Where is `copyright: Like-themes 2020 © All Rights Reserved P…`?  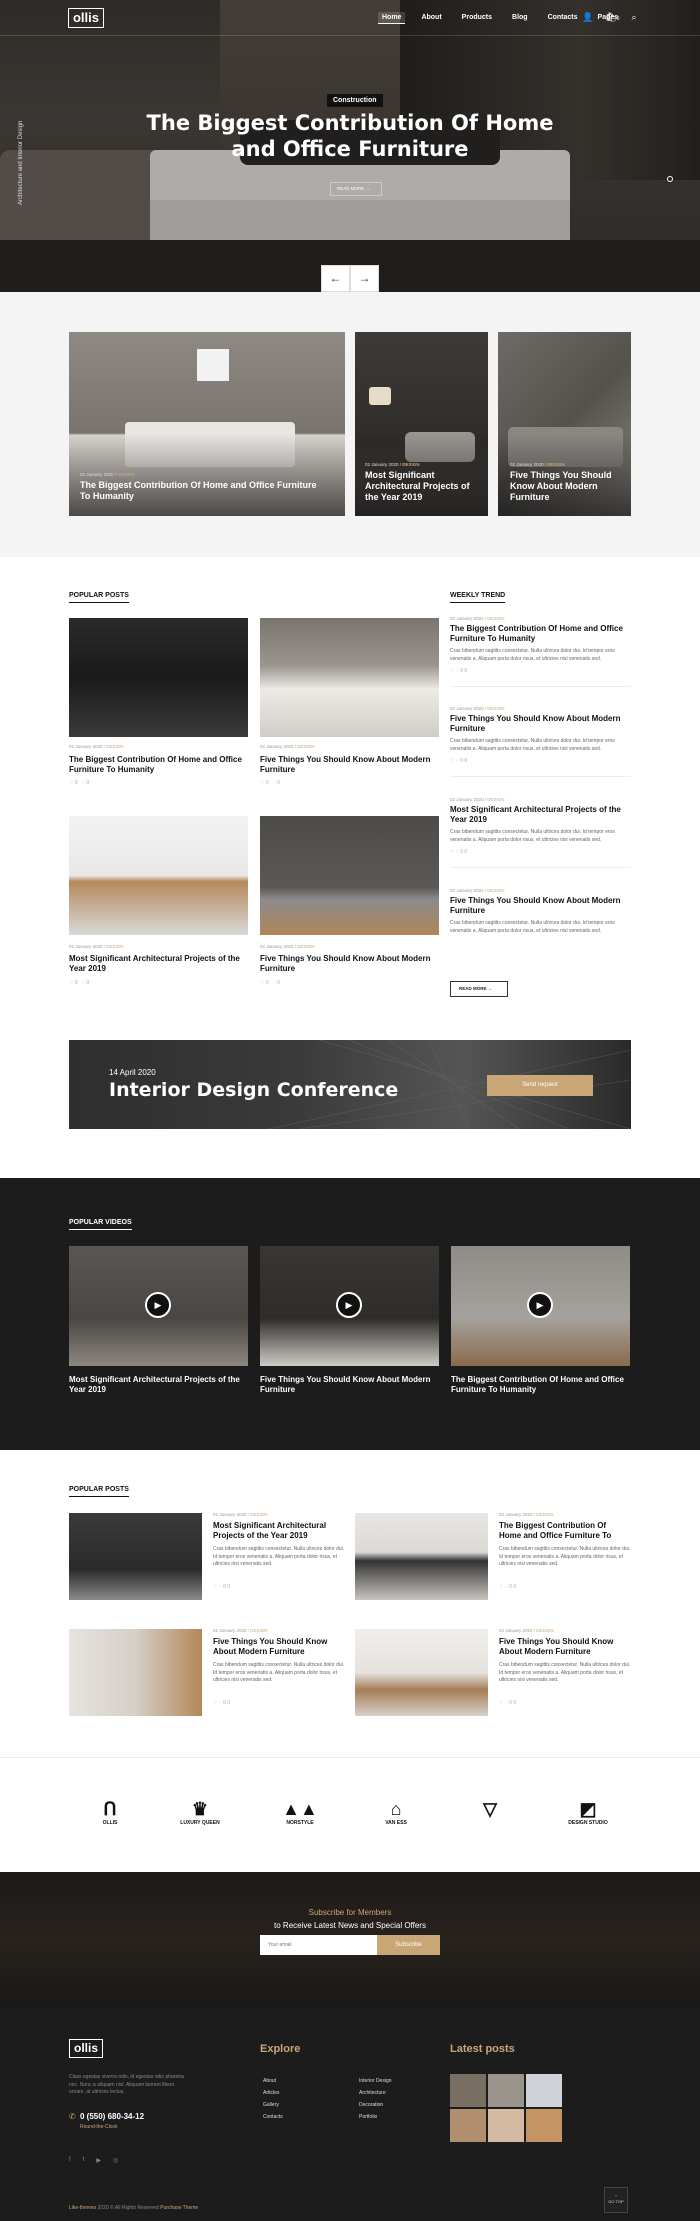
copyright: Like-themes 2020 © All Rights Reserved P… is located at coordinates (134, 2208).